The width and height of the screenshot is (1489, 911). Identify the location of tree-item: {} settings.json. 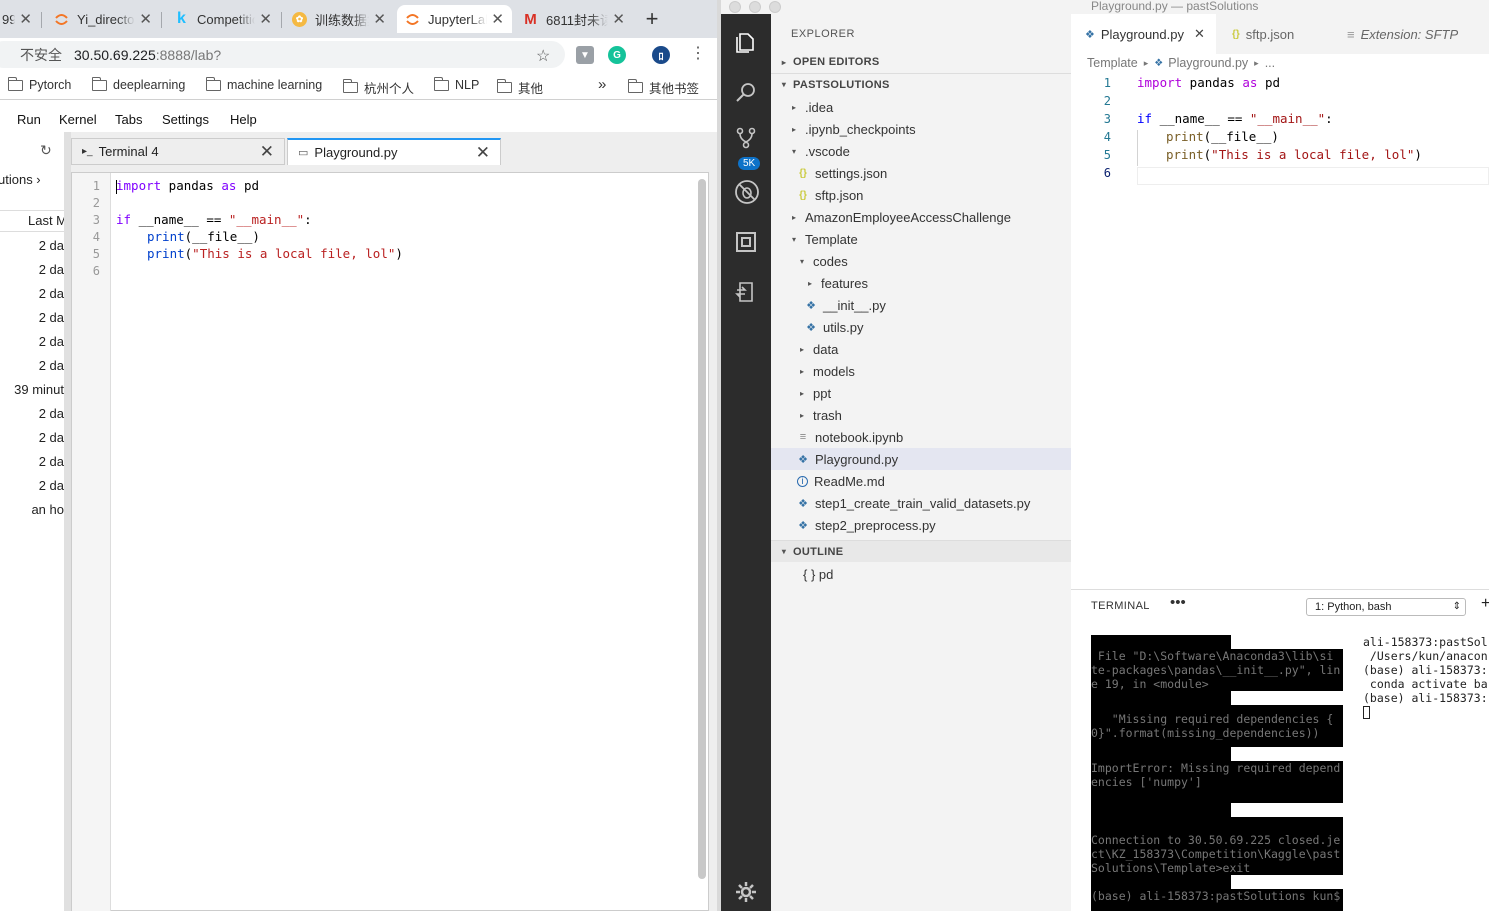
(921, 173).